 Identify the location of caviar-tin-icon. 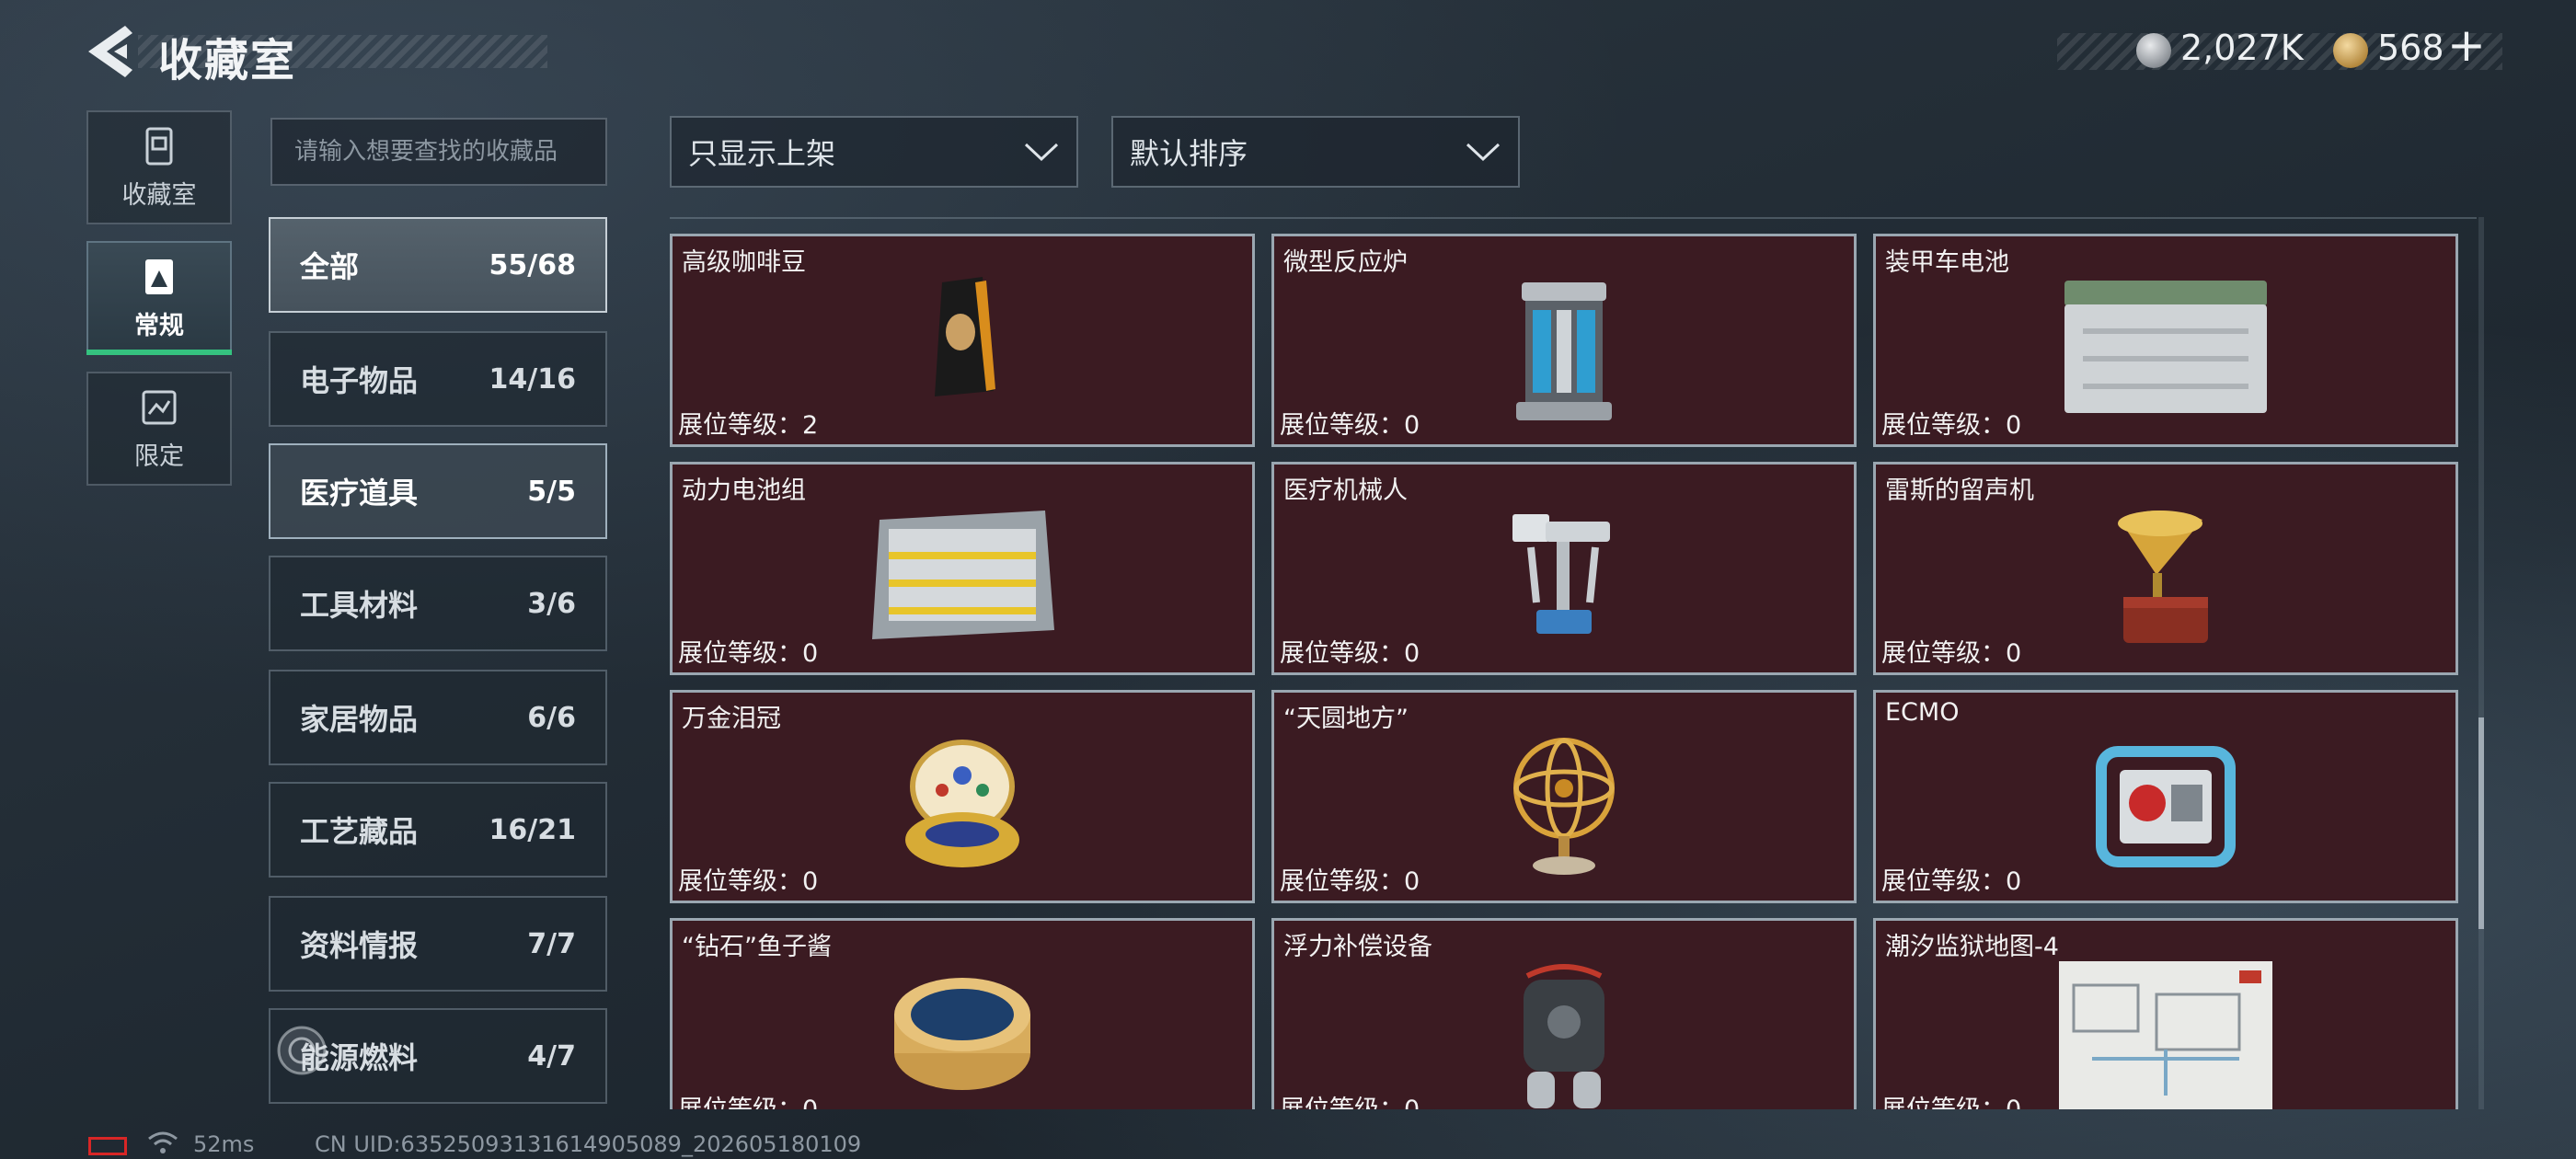
(962, 1034).